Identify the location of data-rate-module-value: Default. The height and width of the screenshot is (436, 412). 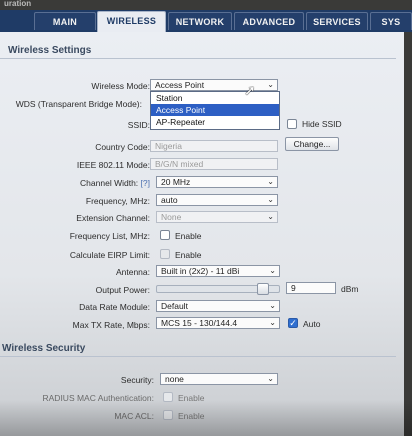
(174, 306).